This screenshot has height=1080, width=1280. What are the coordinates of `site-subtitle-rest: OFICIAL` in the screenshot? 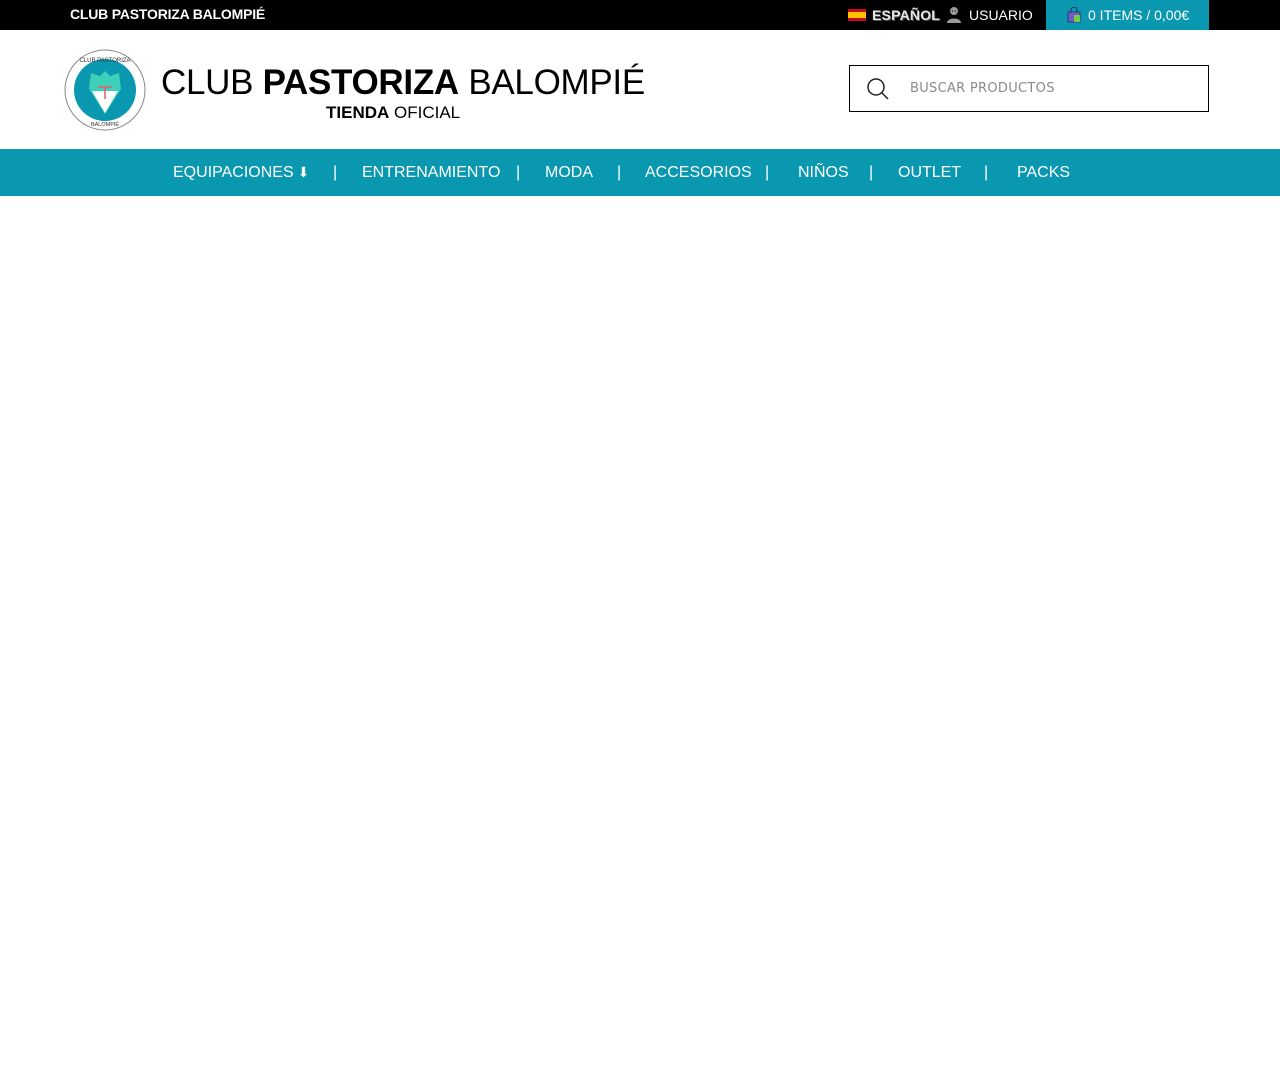 It's located at (425, 112).